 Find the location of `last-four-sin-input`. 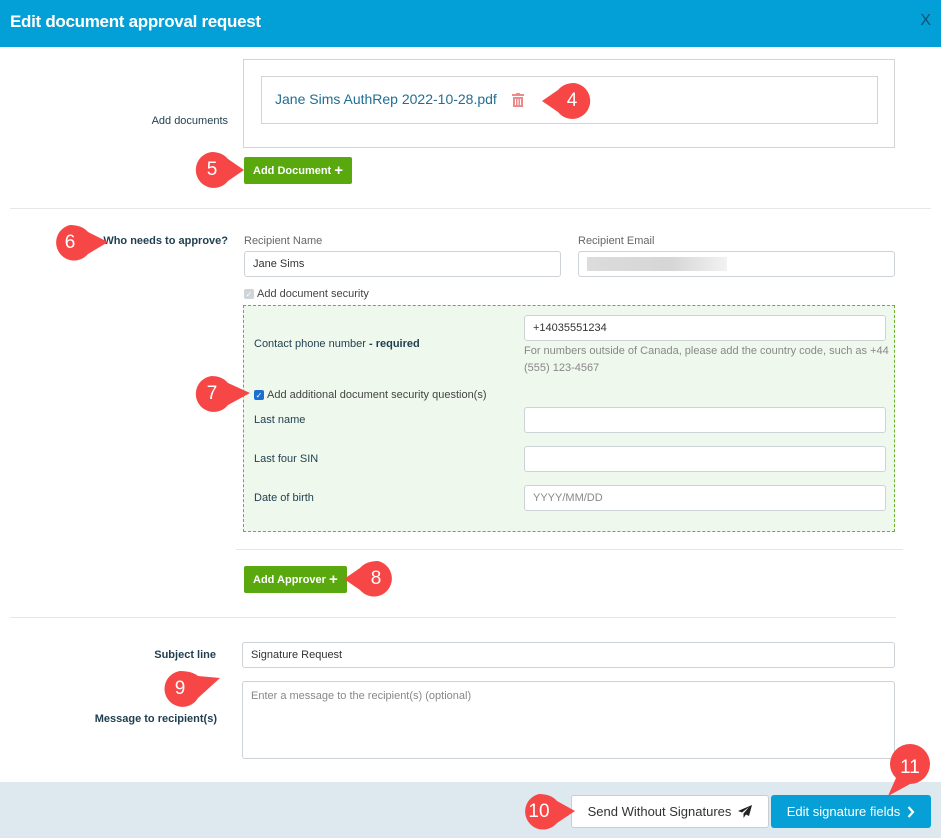

last-four-sin-input is located at coordinates (705, 459).